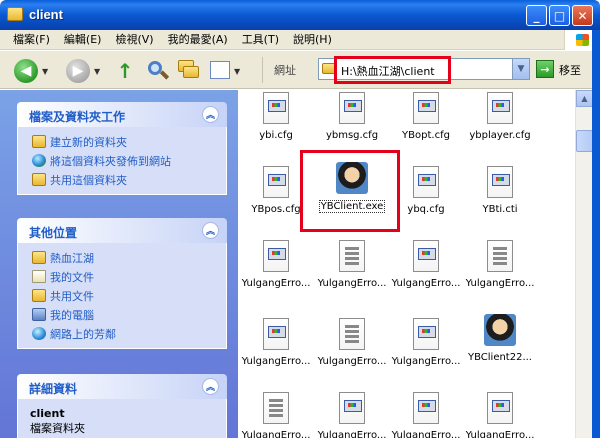 Image resolution: width=600 pixels, height=438 pixels. I want to click on exe-highlight, so click(350, 191).